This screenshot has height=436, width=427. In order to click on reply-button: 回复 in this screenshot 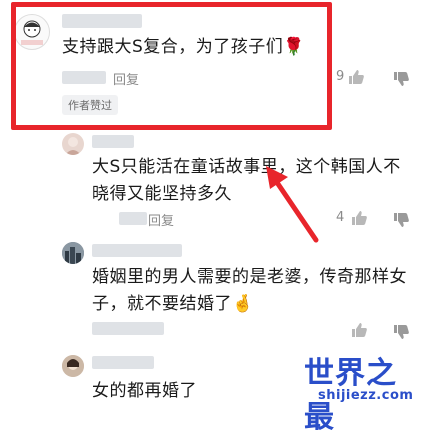, I will do `click(161, 219)`.